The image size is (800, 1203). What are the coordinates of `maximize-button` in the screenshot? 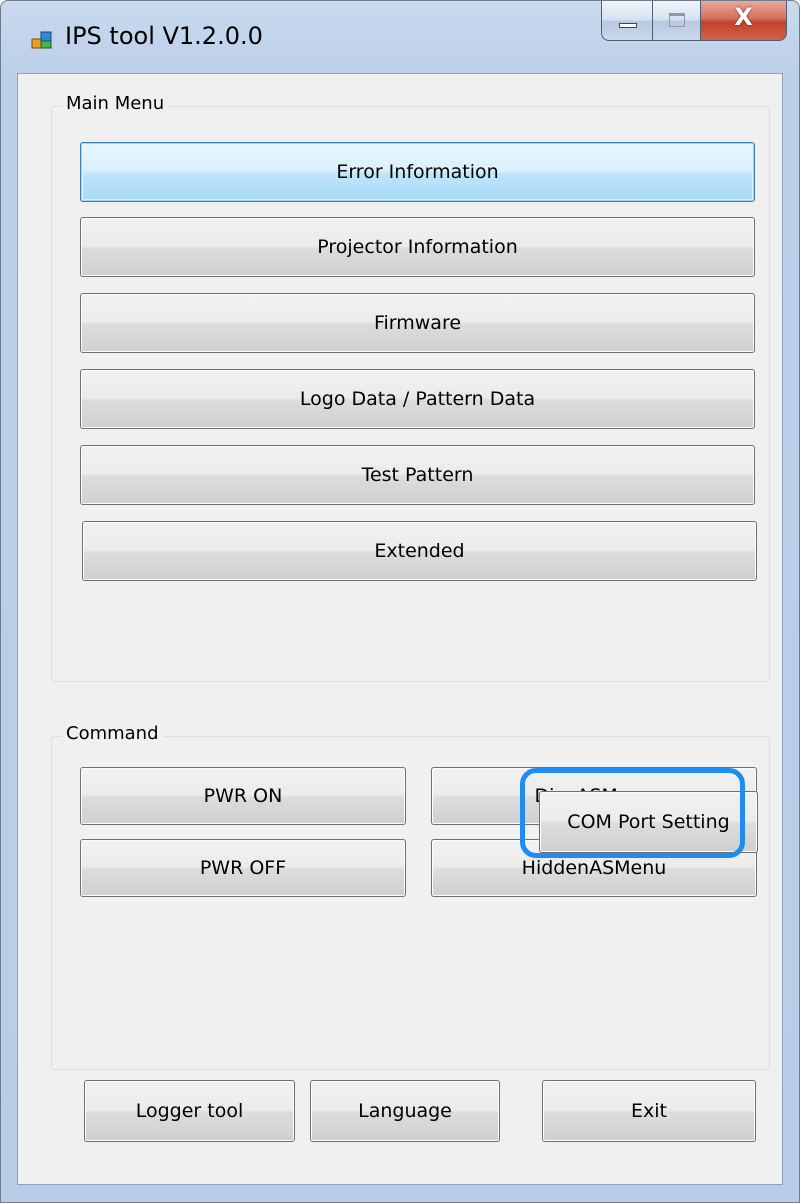 It's located at (677, 21).